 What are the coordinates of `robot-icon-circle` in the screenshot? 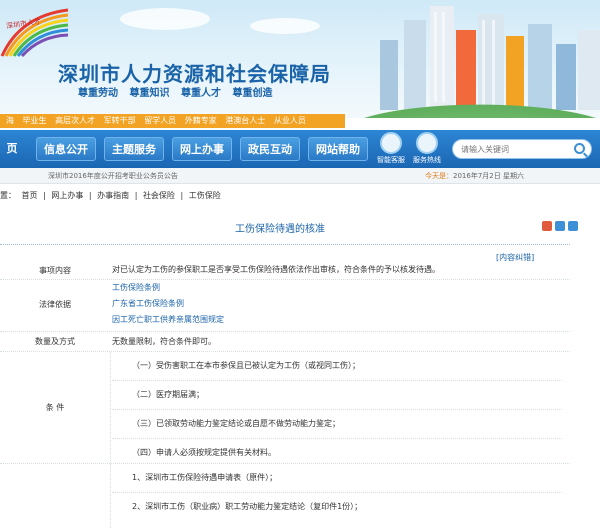 It's located at (391, 143).